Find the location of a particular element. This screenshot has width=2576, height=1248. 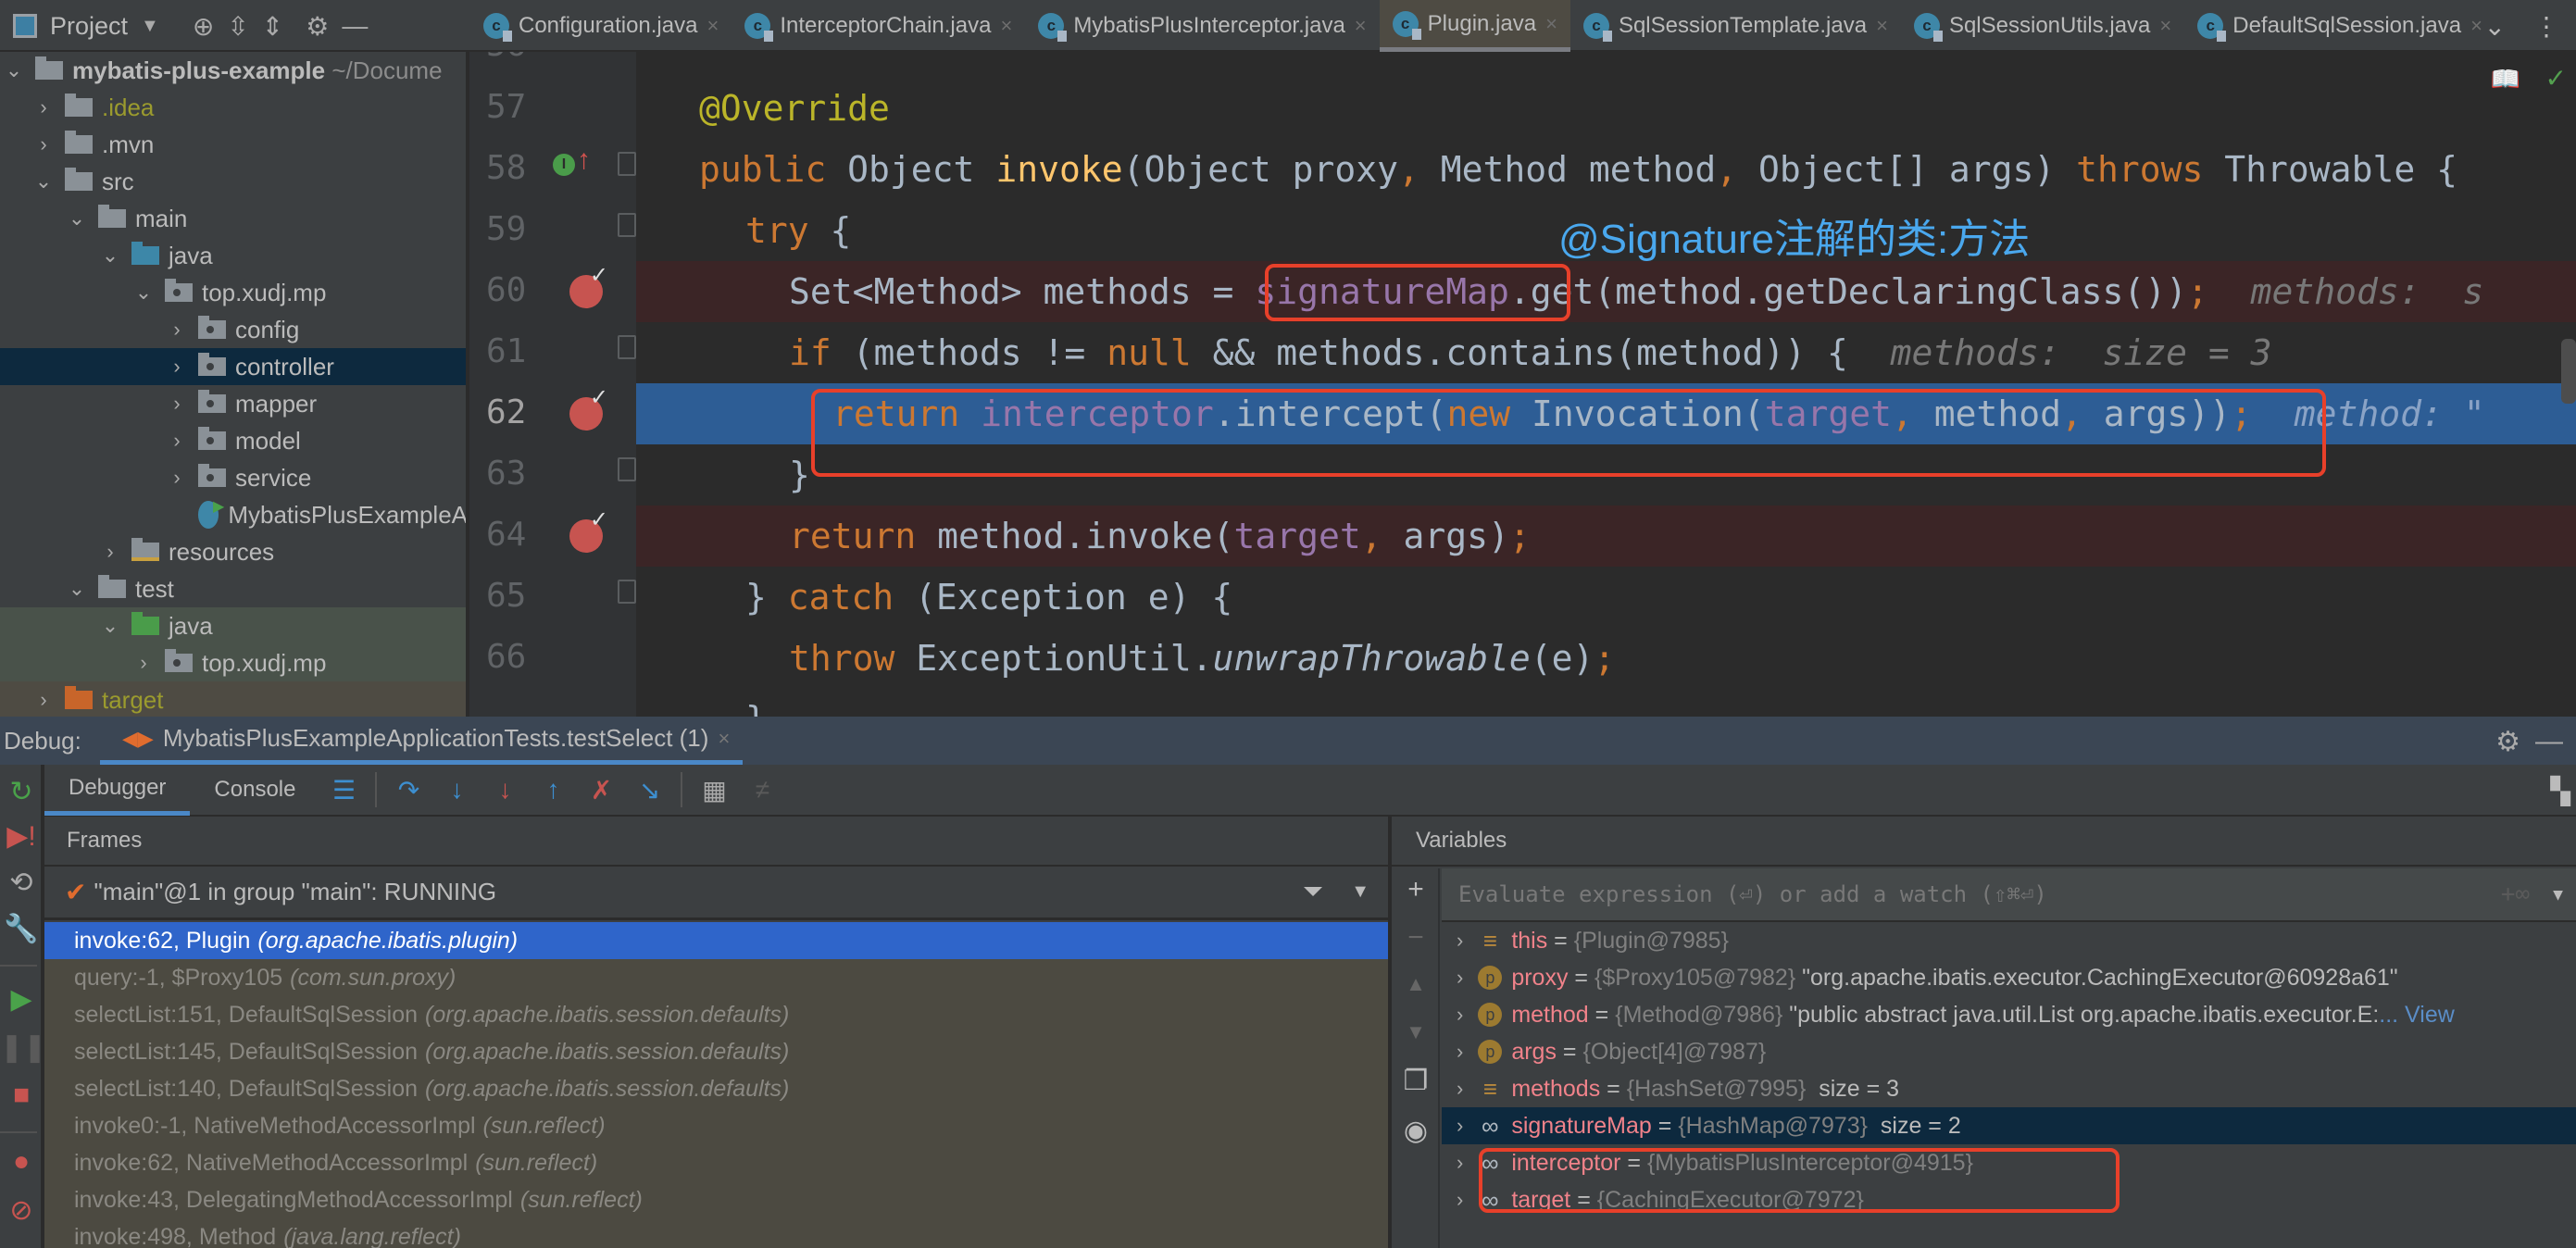

tree-item-idea: › .idea is located at coordinates (233, 107).